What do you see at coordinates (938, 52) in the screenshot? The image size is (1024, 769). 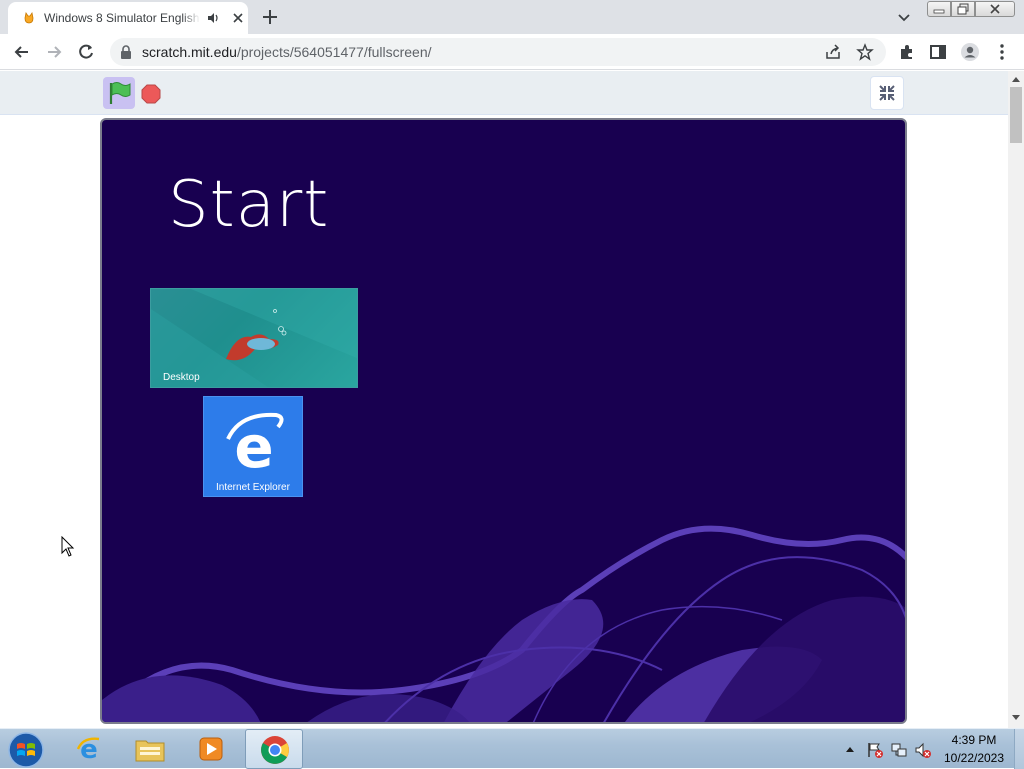 I see `side-panel-icon` at bounding box center [938, 52].